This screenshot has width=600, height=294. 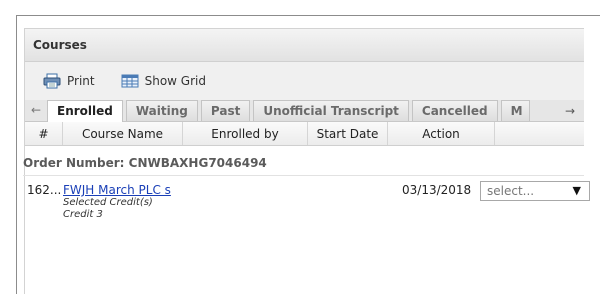 What do you see at coordinates (348, 133) in the screenshot?
I see `column-header-start-date: Start Date` at bounding box center [348, 133].